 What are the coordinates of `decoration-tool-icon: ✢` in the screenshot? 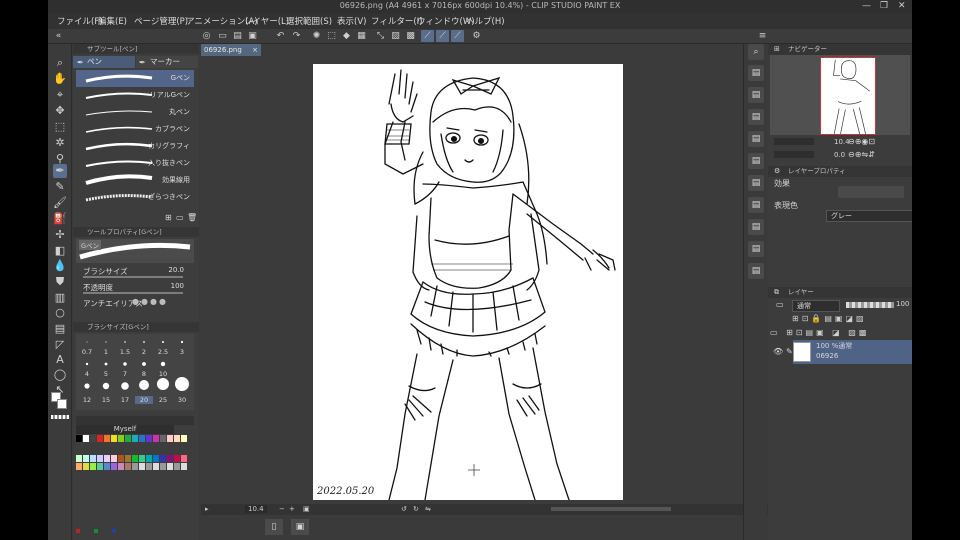 It's located at (60, 235).